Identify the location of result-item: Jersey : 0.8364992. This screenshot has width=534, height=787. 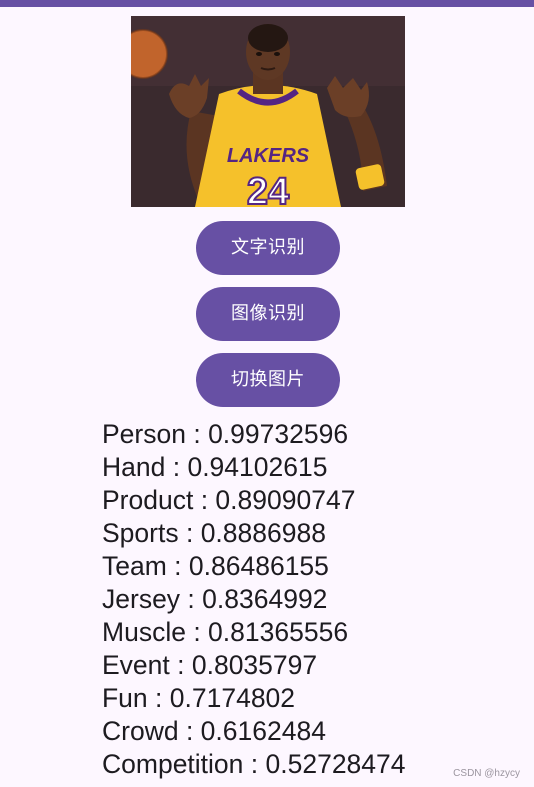
(215, 599).